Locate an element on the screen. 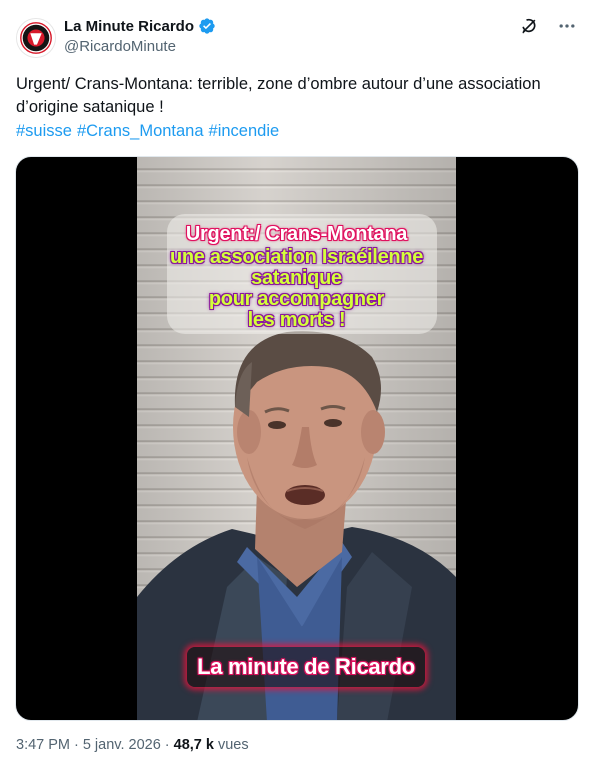 The height and width of the screenshot is (764, 591). tweet-text-line-2: d’origine satanique ! is located at coordinates (90, 107).